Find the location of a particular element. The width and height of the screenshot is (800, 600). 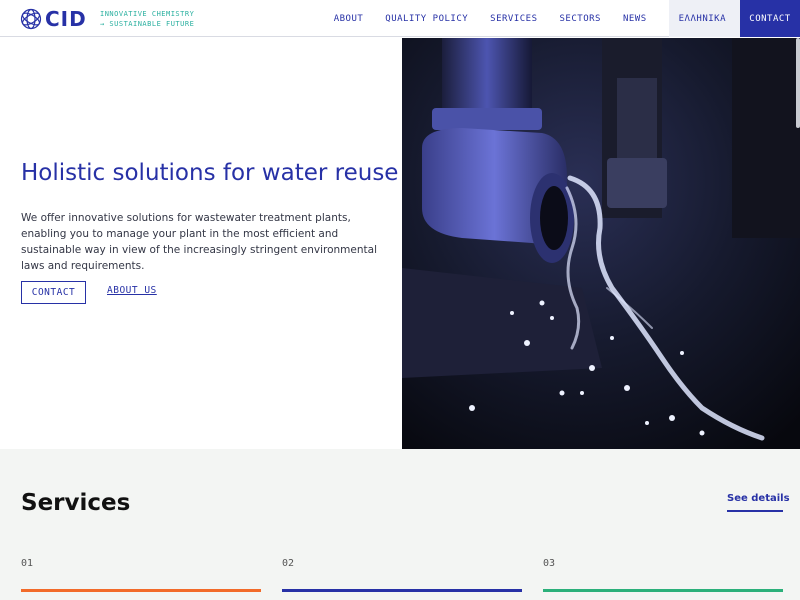

logo-text: CID is located at coordinates (66, 19).